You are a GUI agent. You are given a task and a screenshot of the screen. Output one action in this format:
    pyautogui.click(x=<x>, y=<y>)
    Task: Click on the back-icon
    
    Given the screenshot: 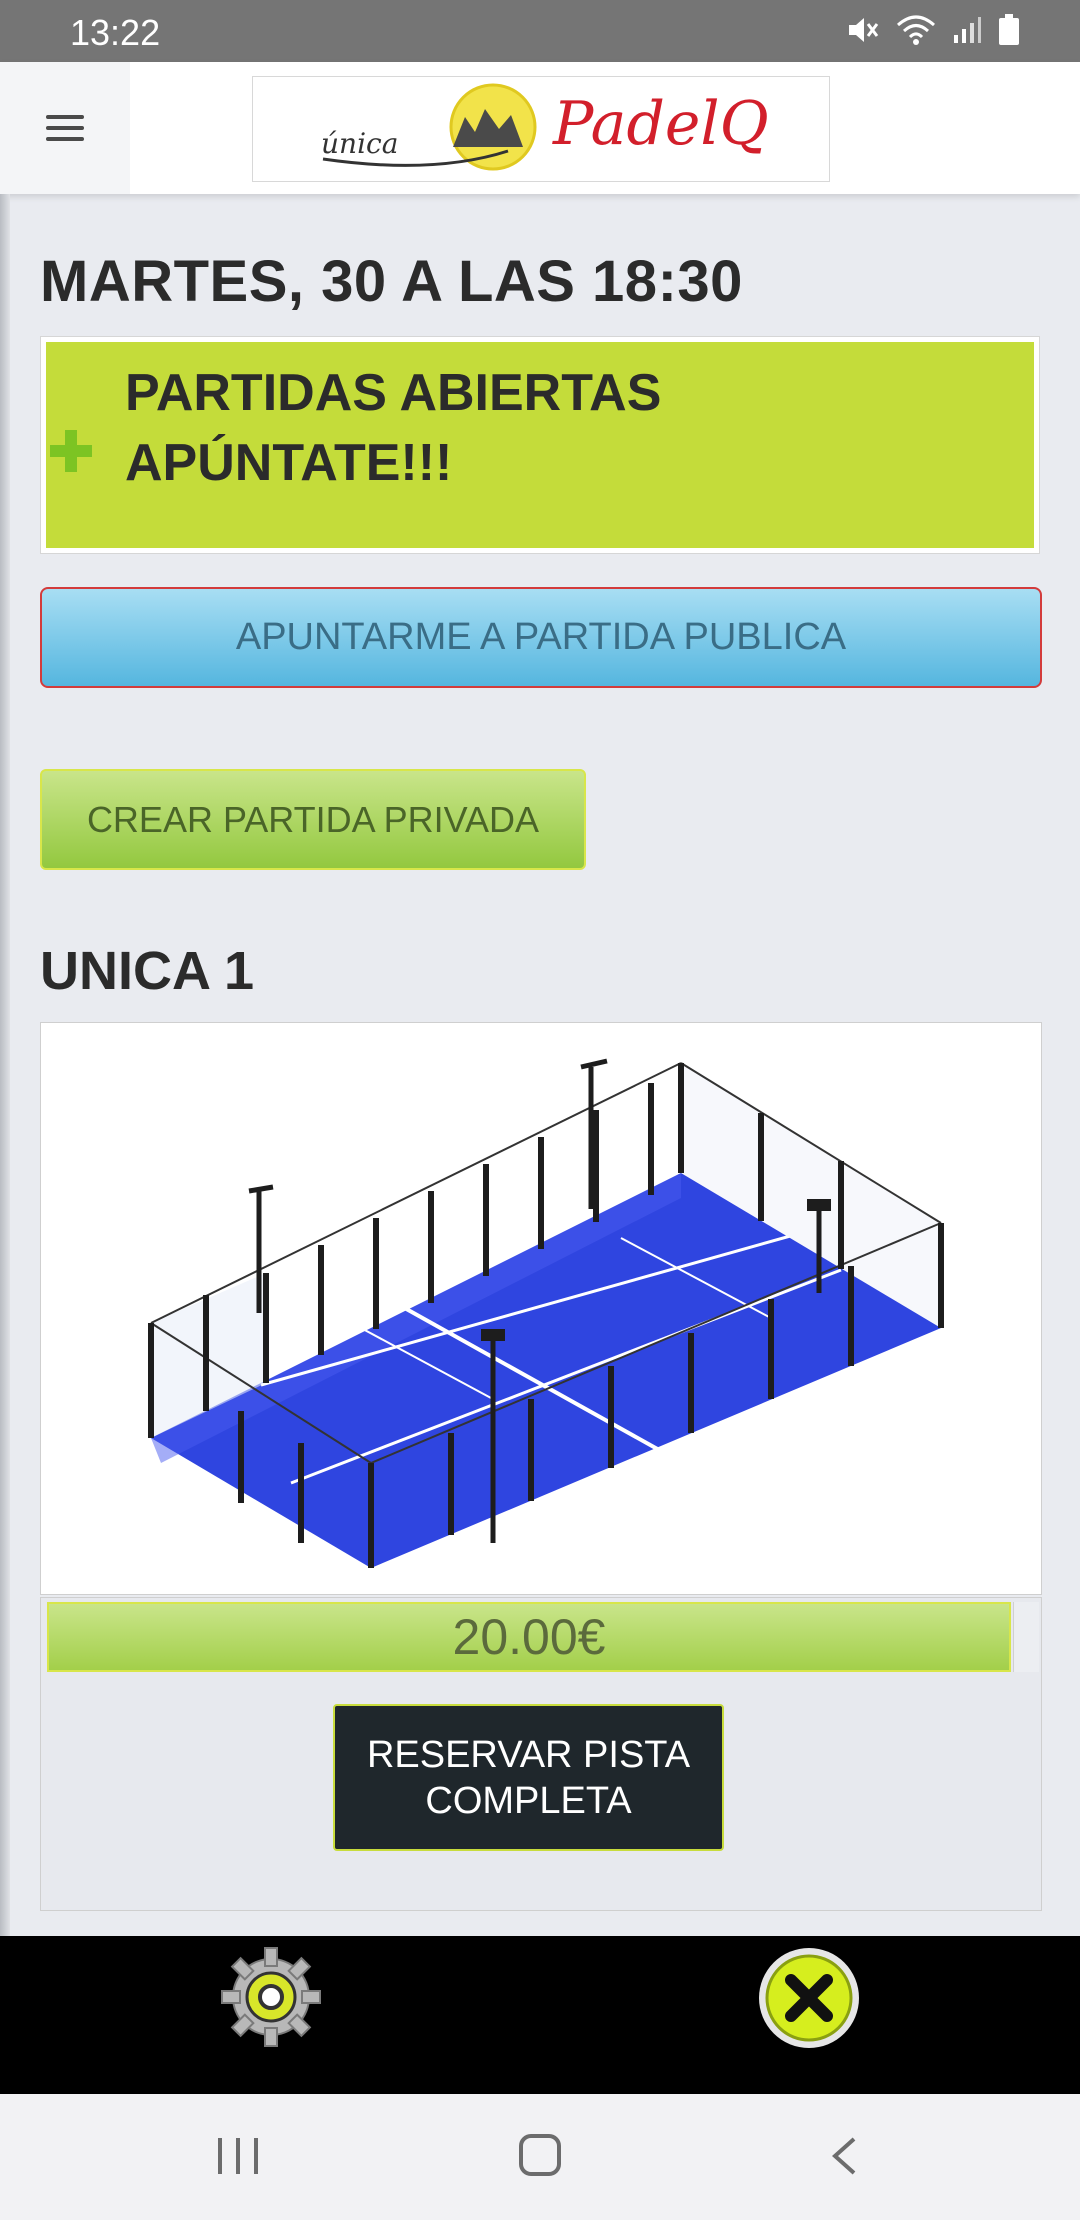 What is the action you would take?
    pyautogui.click(x=844, y=2156)
    